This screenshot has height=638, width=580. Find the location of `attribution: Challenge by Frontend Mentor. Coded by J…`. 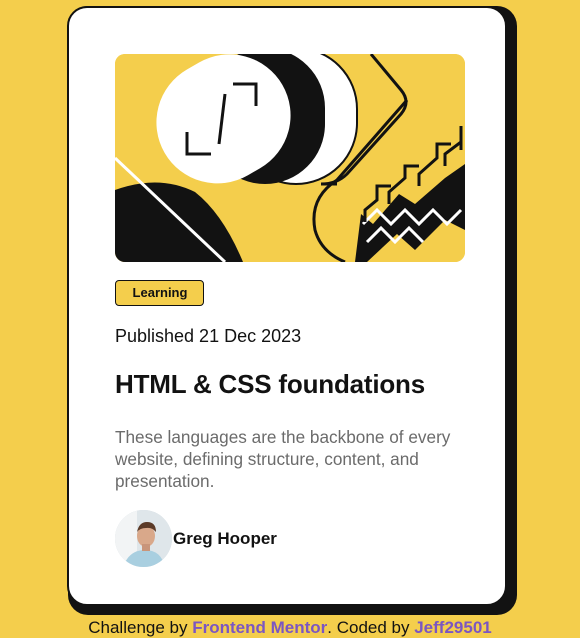

attribution: Challenge by Frontend Mentor. Coded by J… is located at coordinates (290, 628).